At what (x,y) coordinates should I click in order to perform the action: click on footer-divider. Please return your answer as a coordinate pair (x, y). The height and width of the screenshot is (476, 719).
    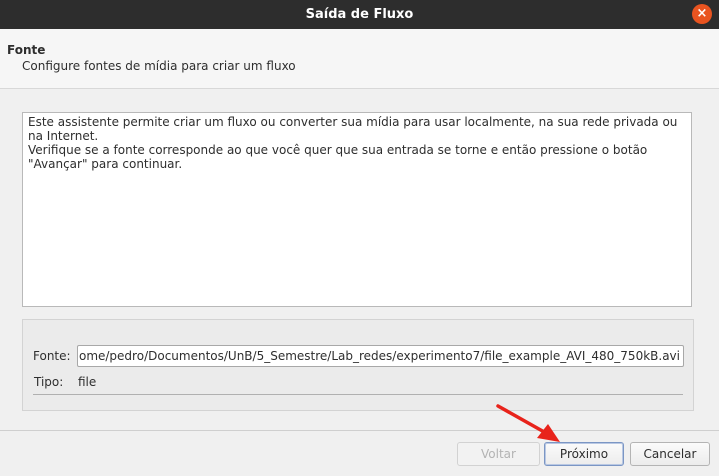
    Looking at the image, I should click on (359, 430).